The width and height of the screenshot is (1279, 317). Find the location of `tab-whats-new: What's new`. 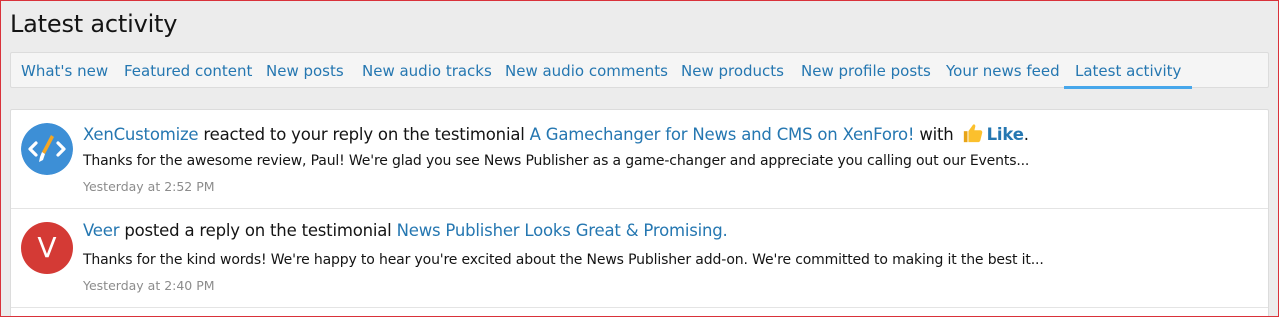

tab-whats-new: What's new is located at coordinates (64, 70).